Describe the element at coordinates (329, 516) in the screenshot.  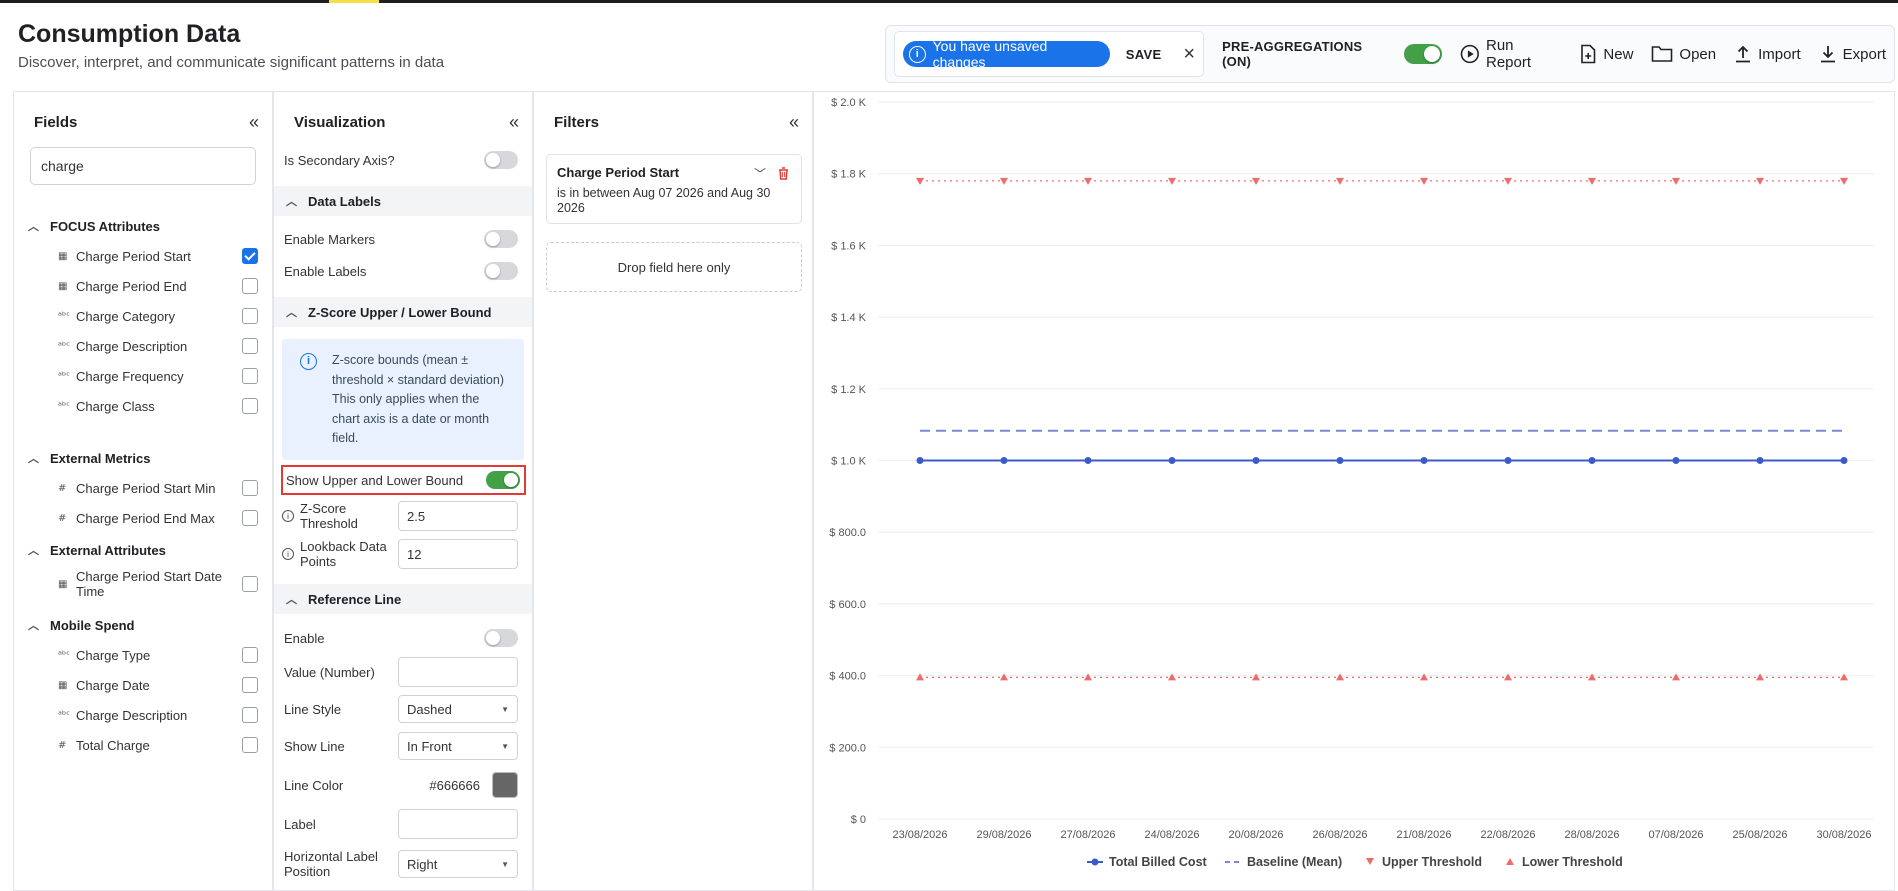
I see `zscore-threshold-label: Z-Score Threshold` at that location.